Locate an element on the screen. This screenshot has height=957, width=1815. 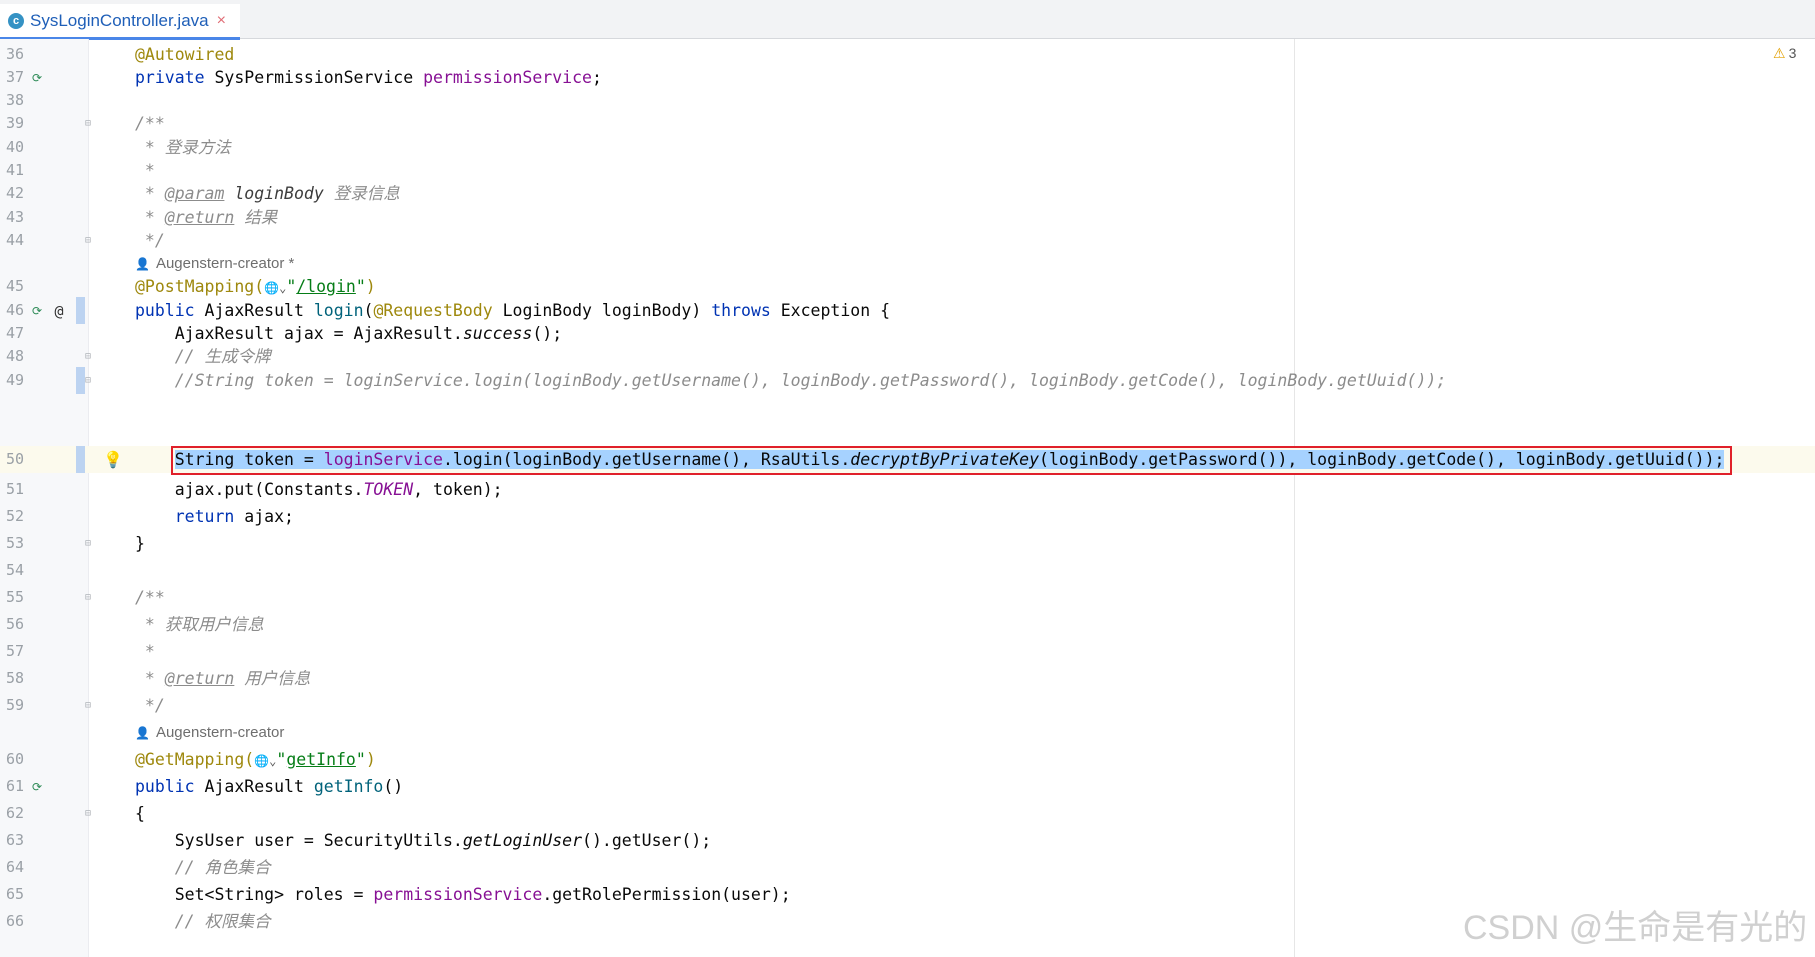
line-number: 59 is located at coordinates (15, 705).